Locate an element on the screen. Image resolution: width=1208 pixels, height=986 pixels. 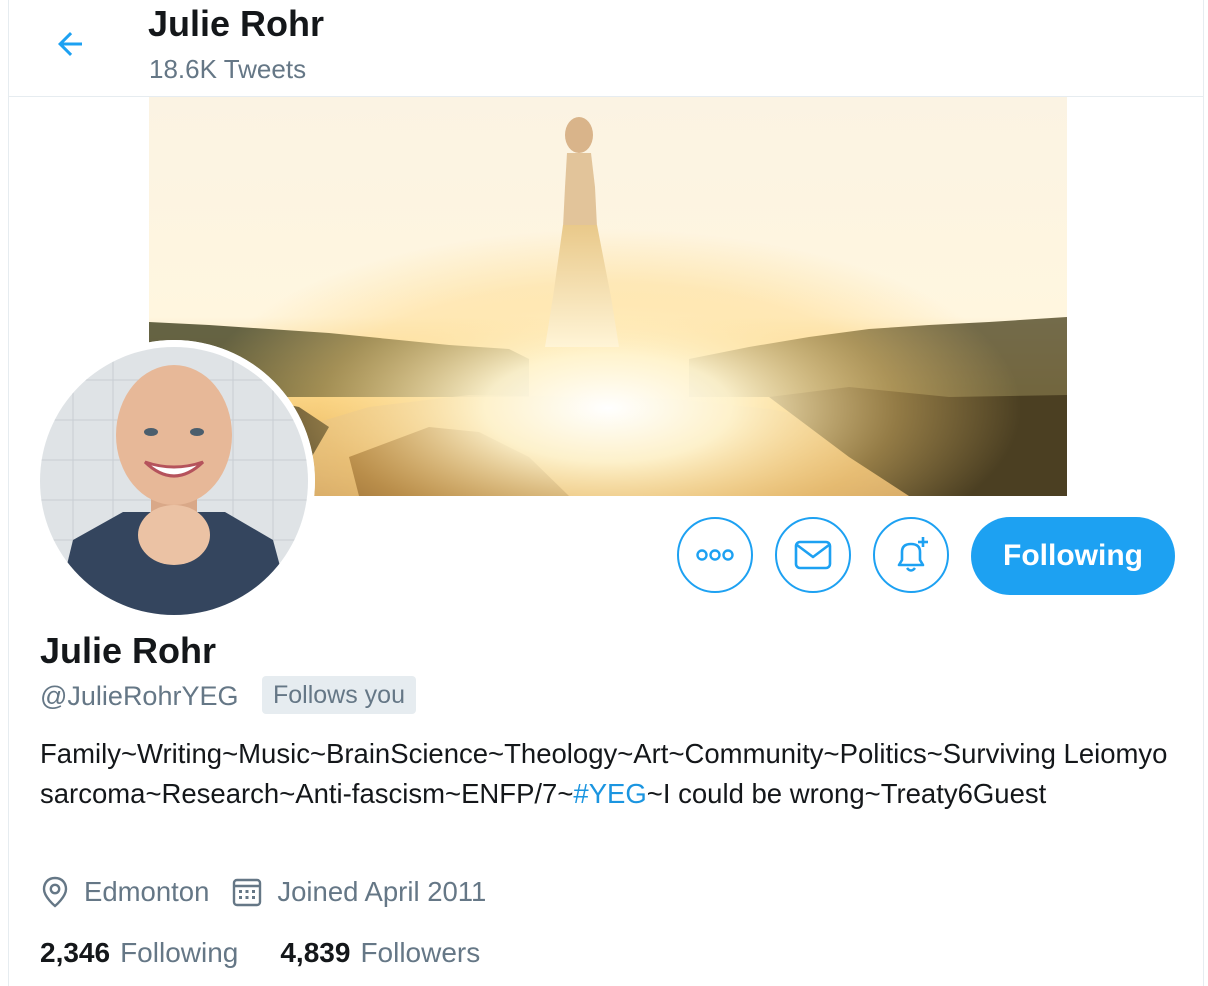
followers-count: 4,839 is located at coordinates (315, 952).